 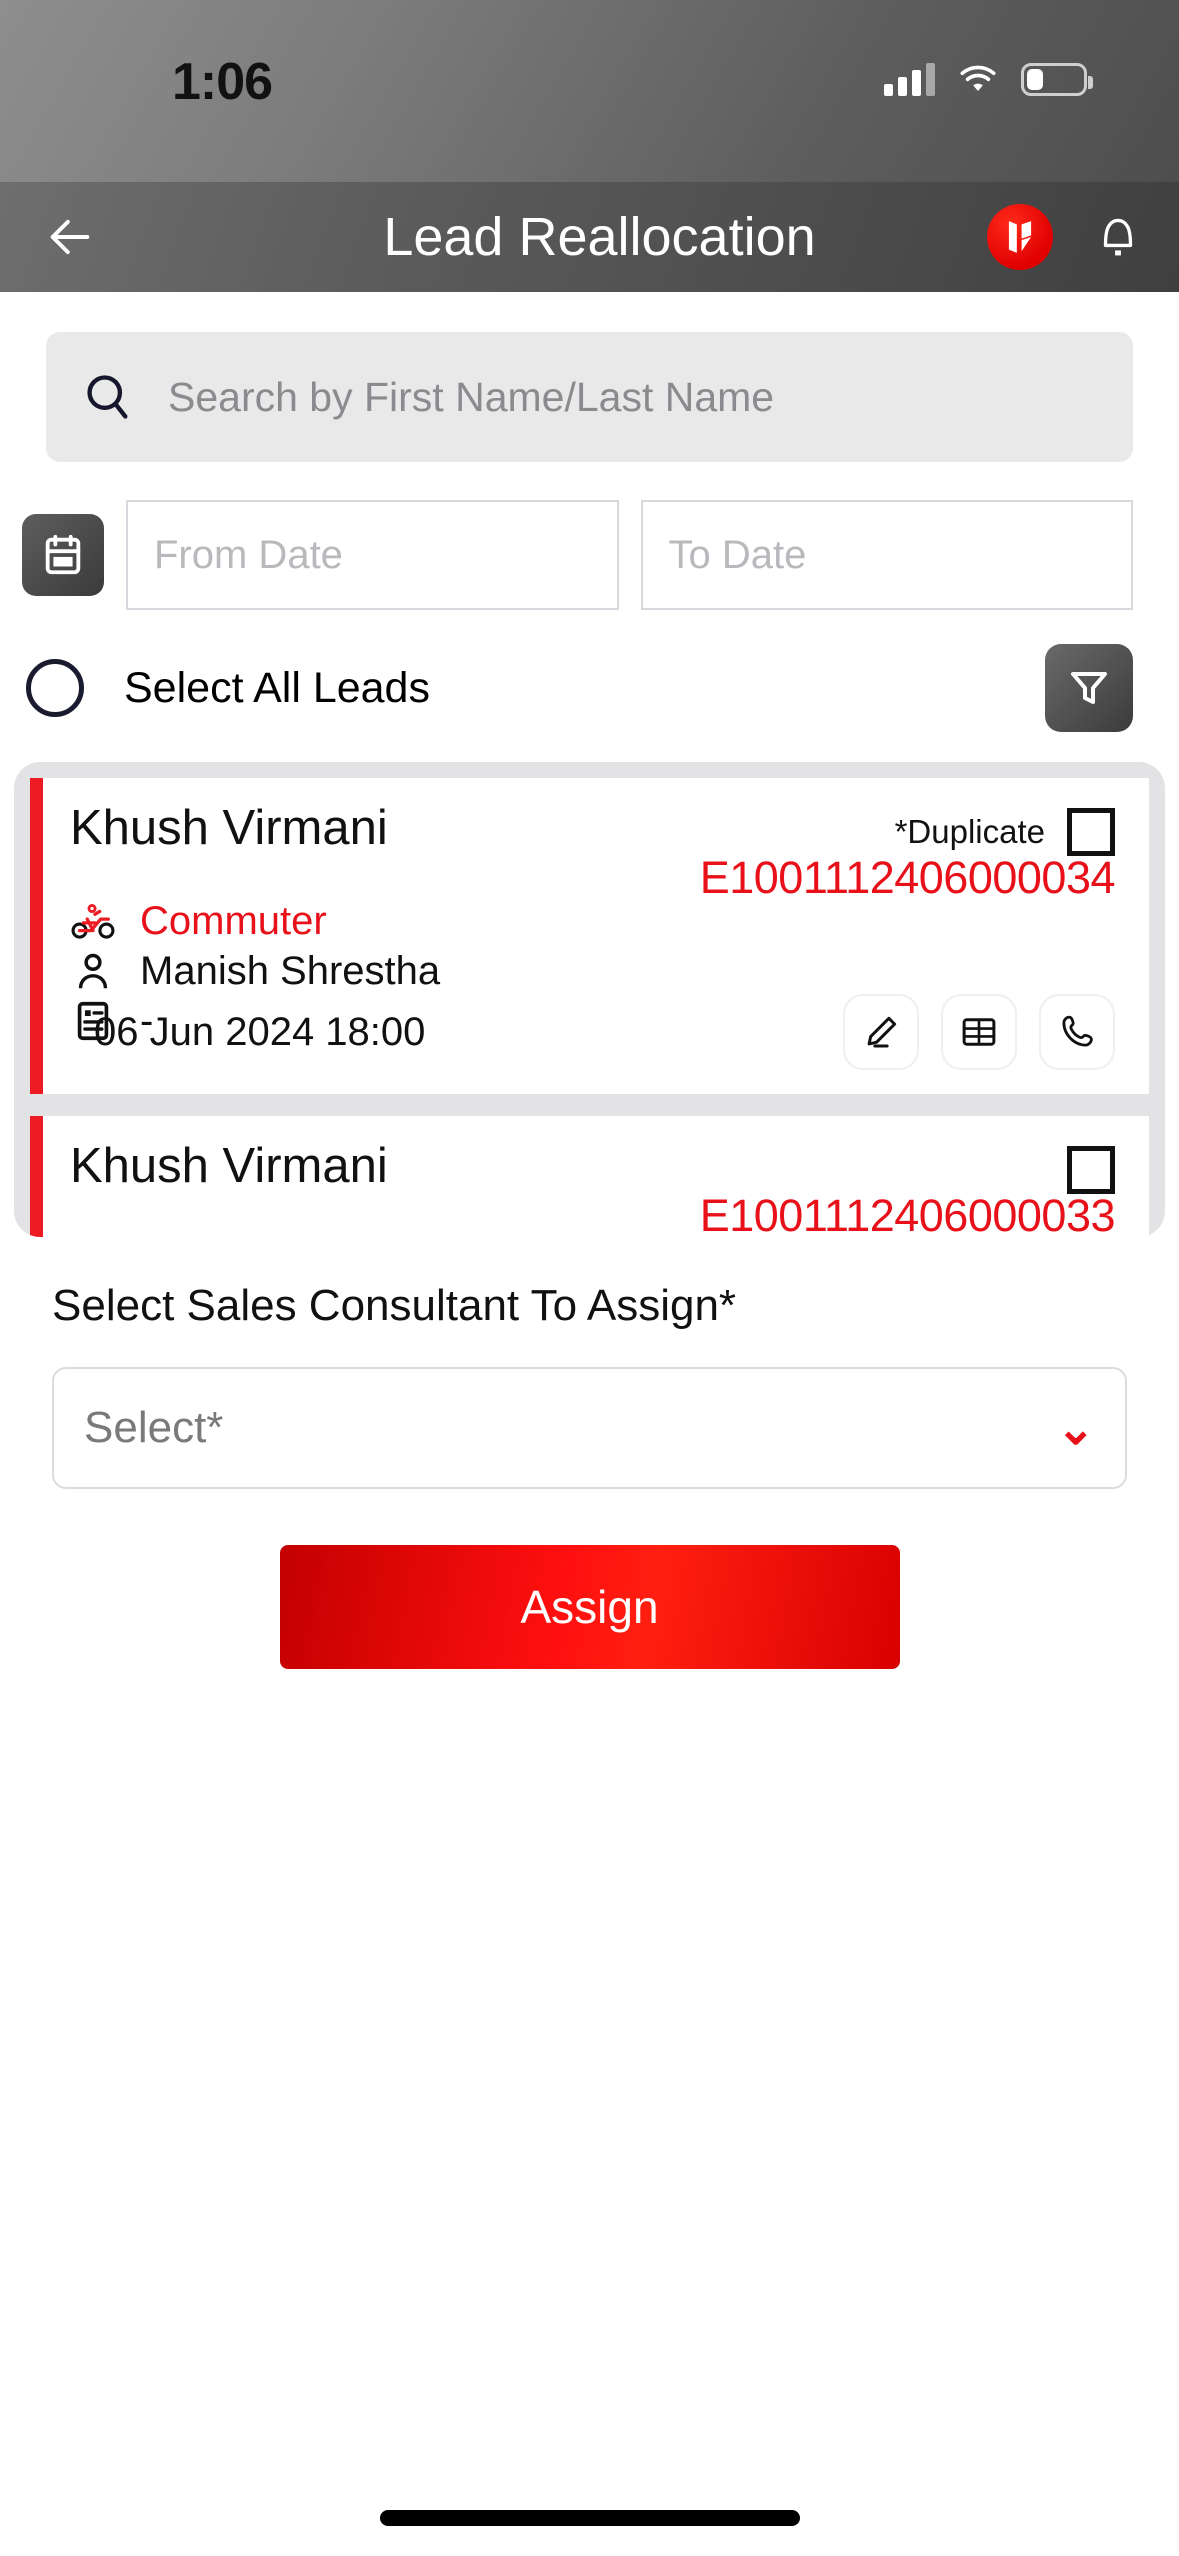 What do you see at coordinates (589, 671) in the screenshot?
I see `select-all-row: Select All Leads` at bounding box center [589, 671].